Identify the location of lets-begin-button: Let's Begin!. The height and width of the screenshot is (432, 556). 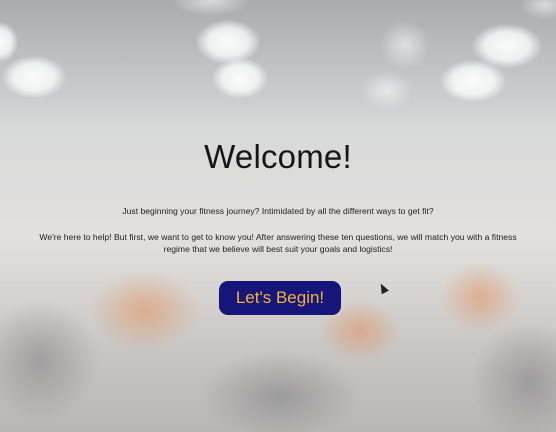
(280, 298).